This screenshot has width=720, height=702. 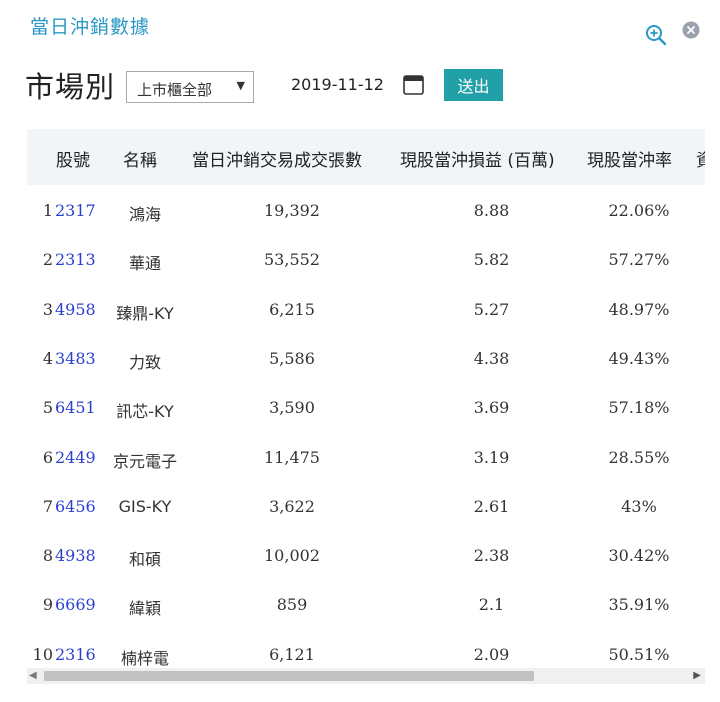 What do you see at coordinates (277, 158) in the screenshot?
I see `header-volume: 當日沖銷交易成交張數` at bounding box center [277, 158].